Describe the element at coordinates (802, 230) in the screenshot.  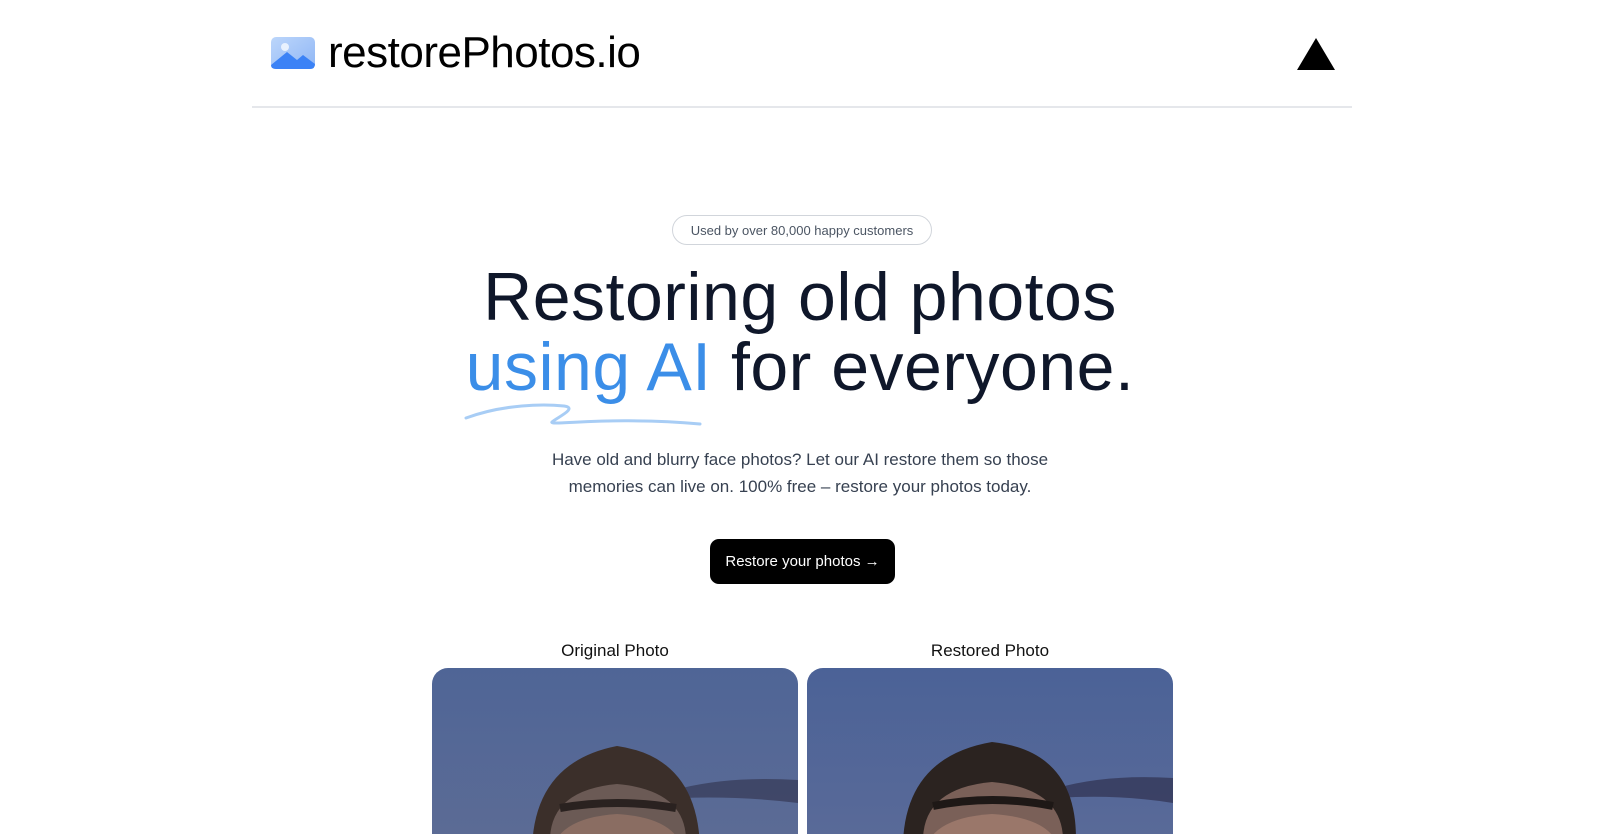
I see `customer-count-badge: Used by over 80,000 happy customers` at that location.